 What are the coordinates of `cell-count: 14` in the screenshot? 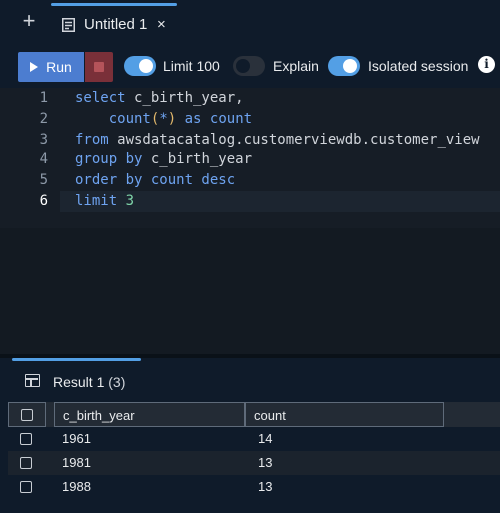 It's located at (265, 438).